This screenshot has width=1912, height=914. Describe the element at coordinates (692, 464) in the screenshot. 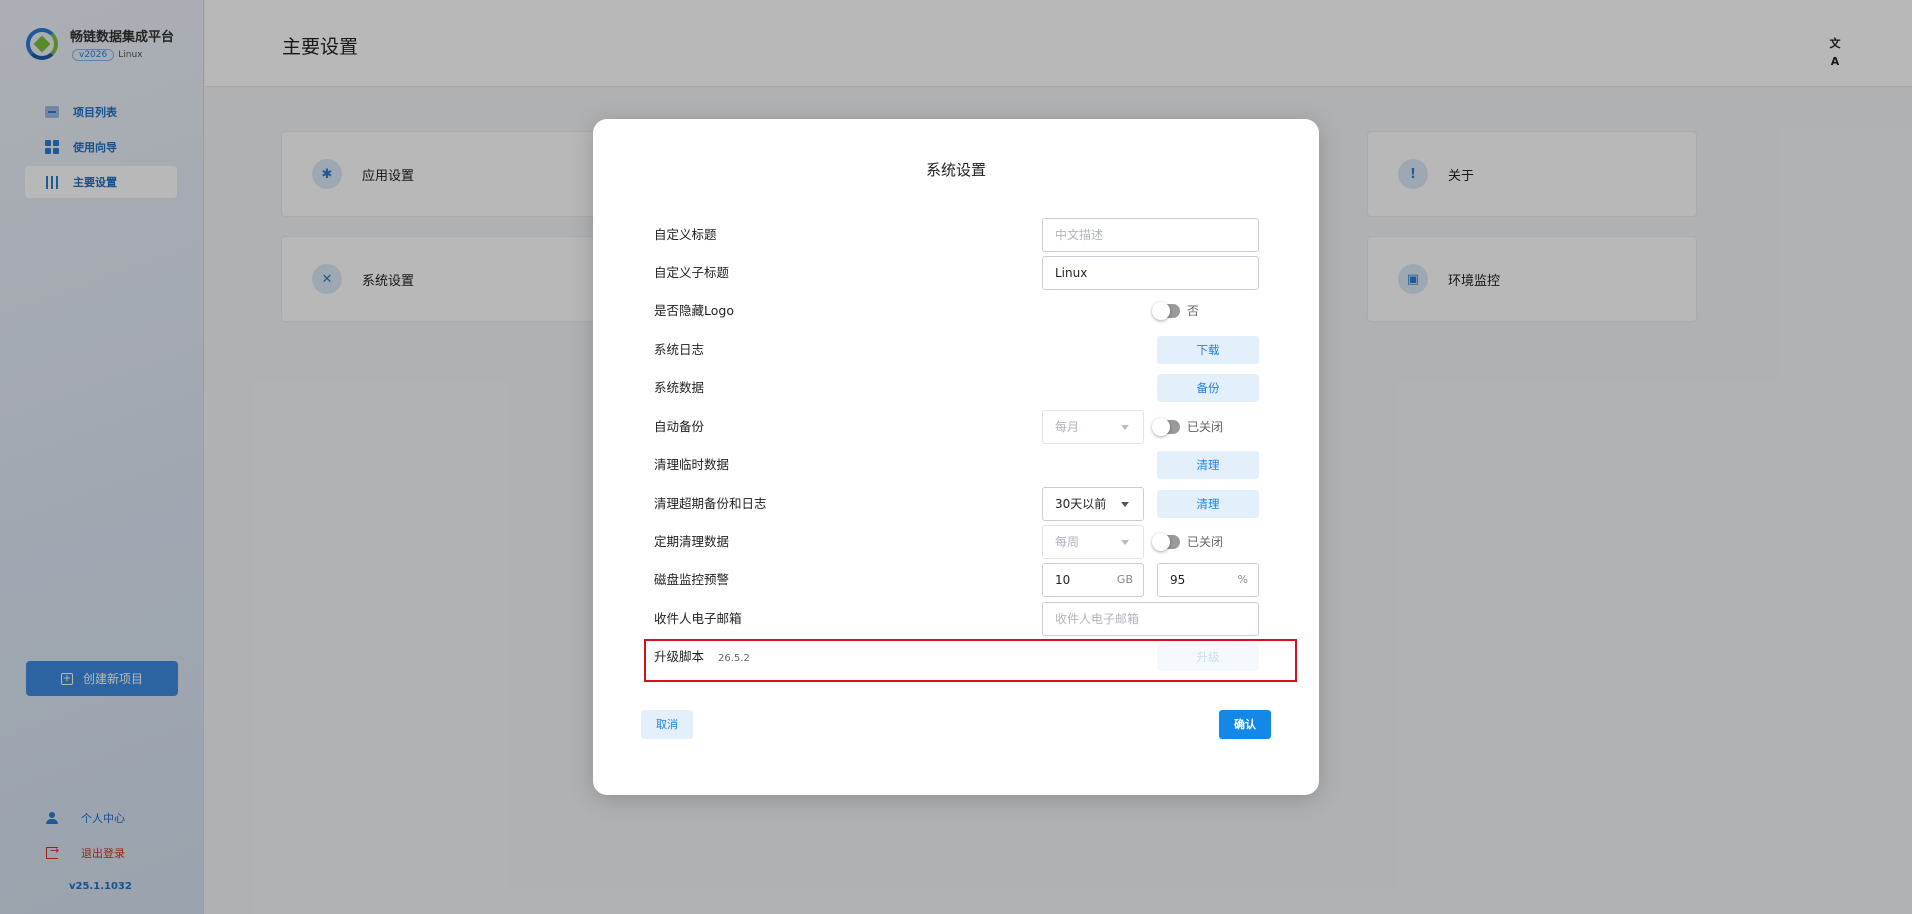

I see `field-label: 清理临时数据` at that location.